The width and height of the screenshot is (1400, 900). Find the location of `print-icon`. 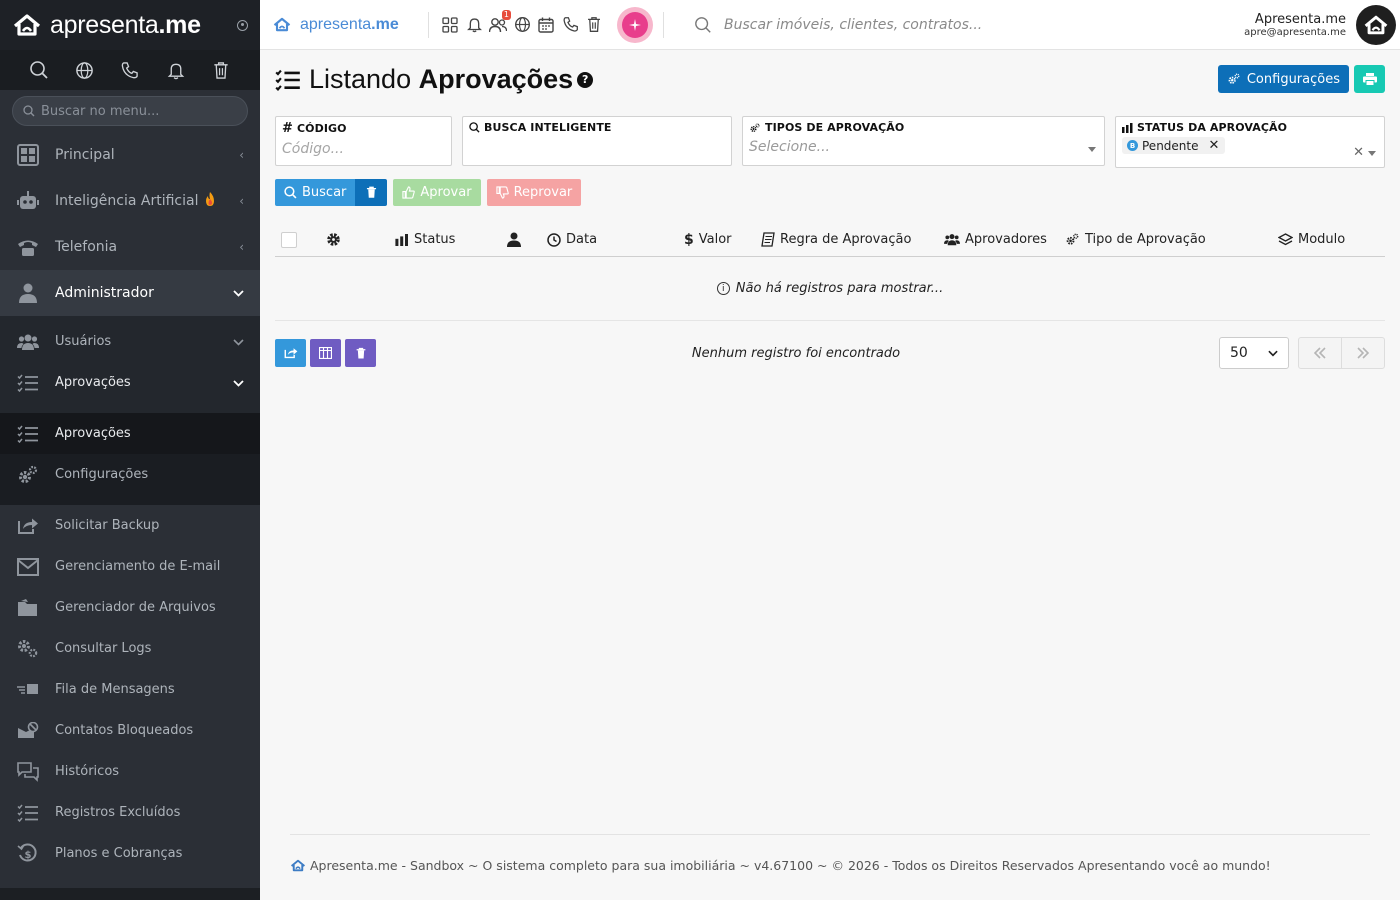

print-icon is located at coordinates (1369, 79).